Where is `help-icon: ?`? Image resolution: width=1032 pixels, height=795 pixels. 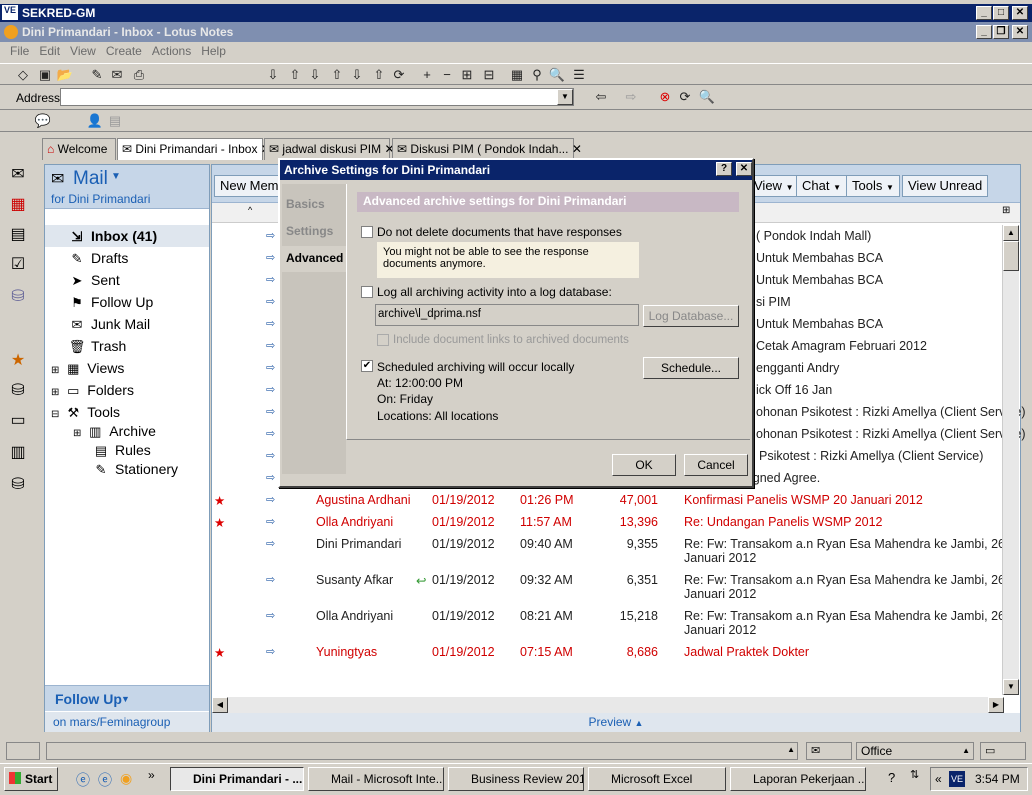
help-icon: ? is located at coordinates (724, 169).